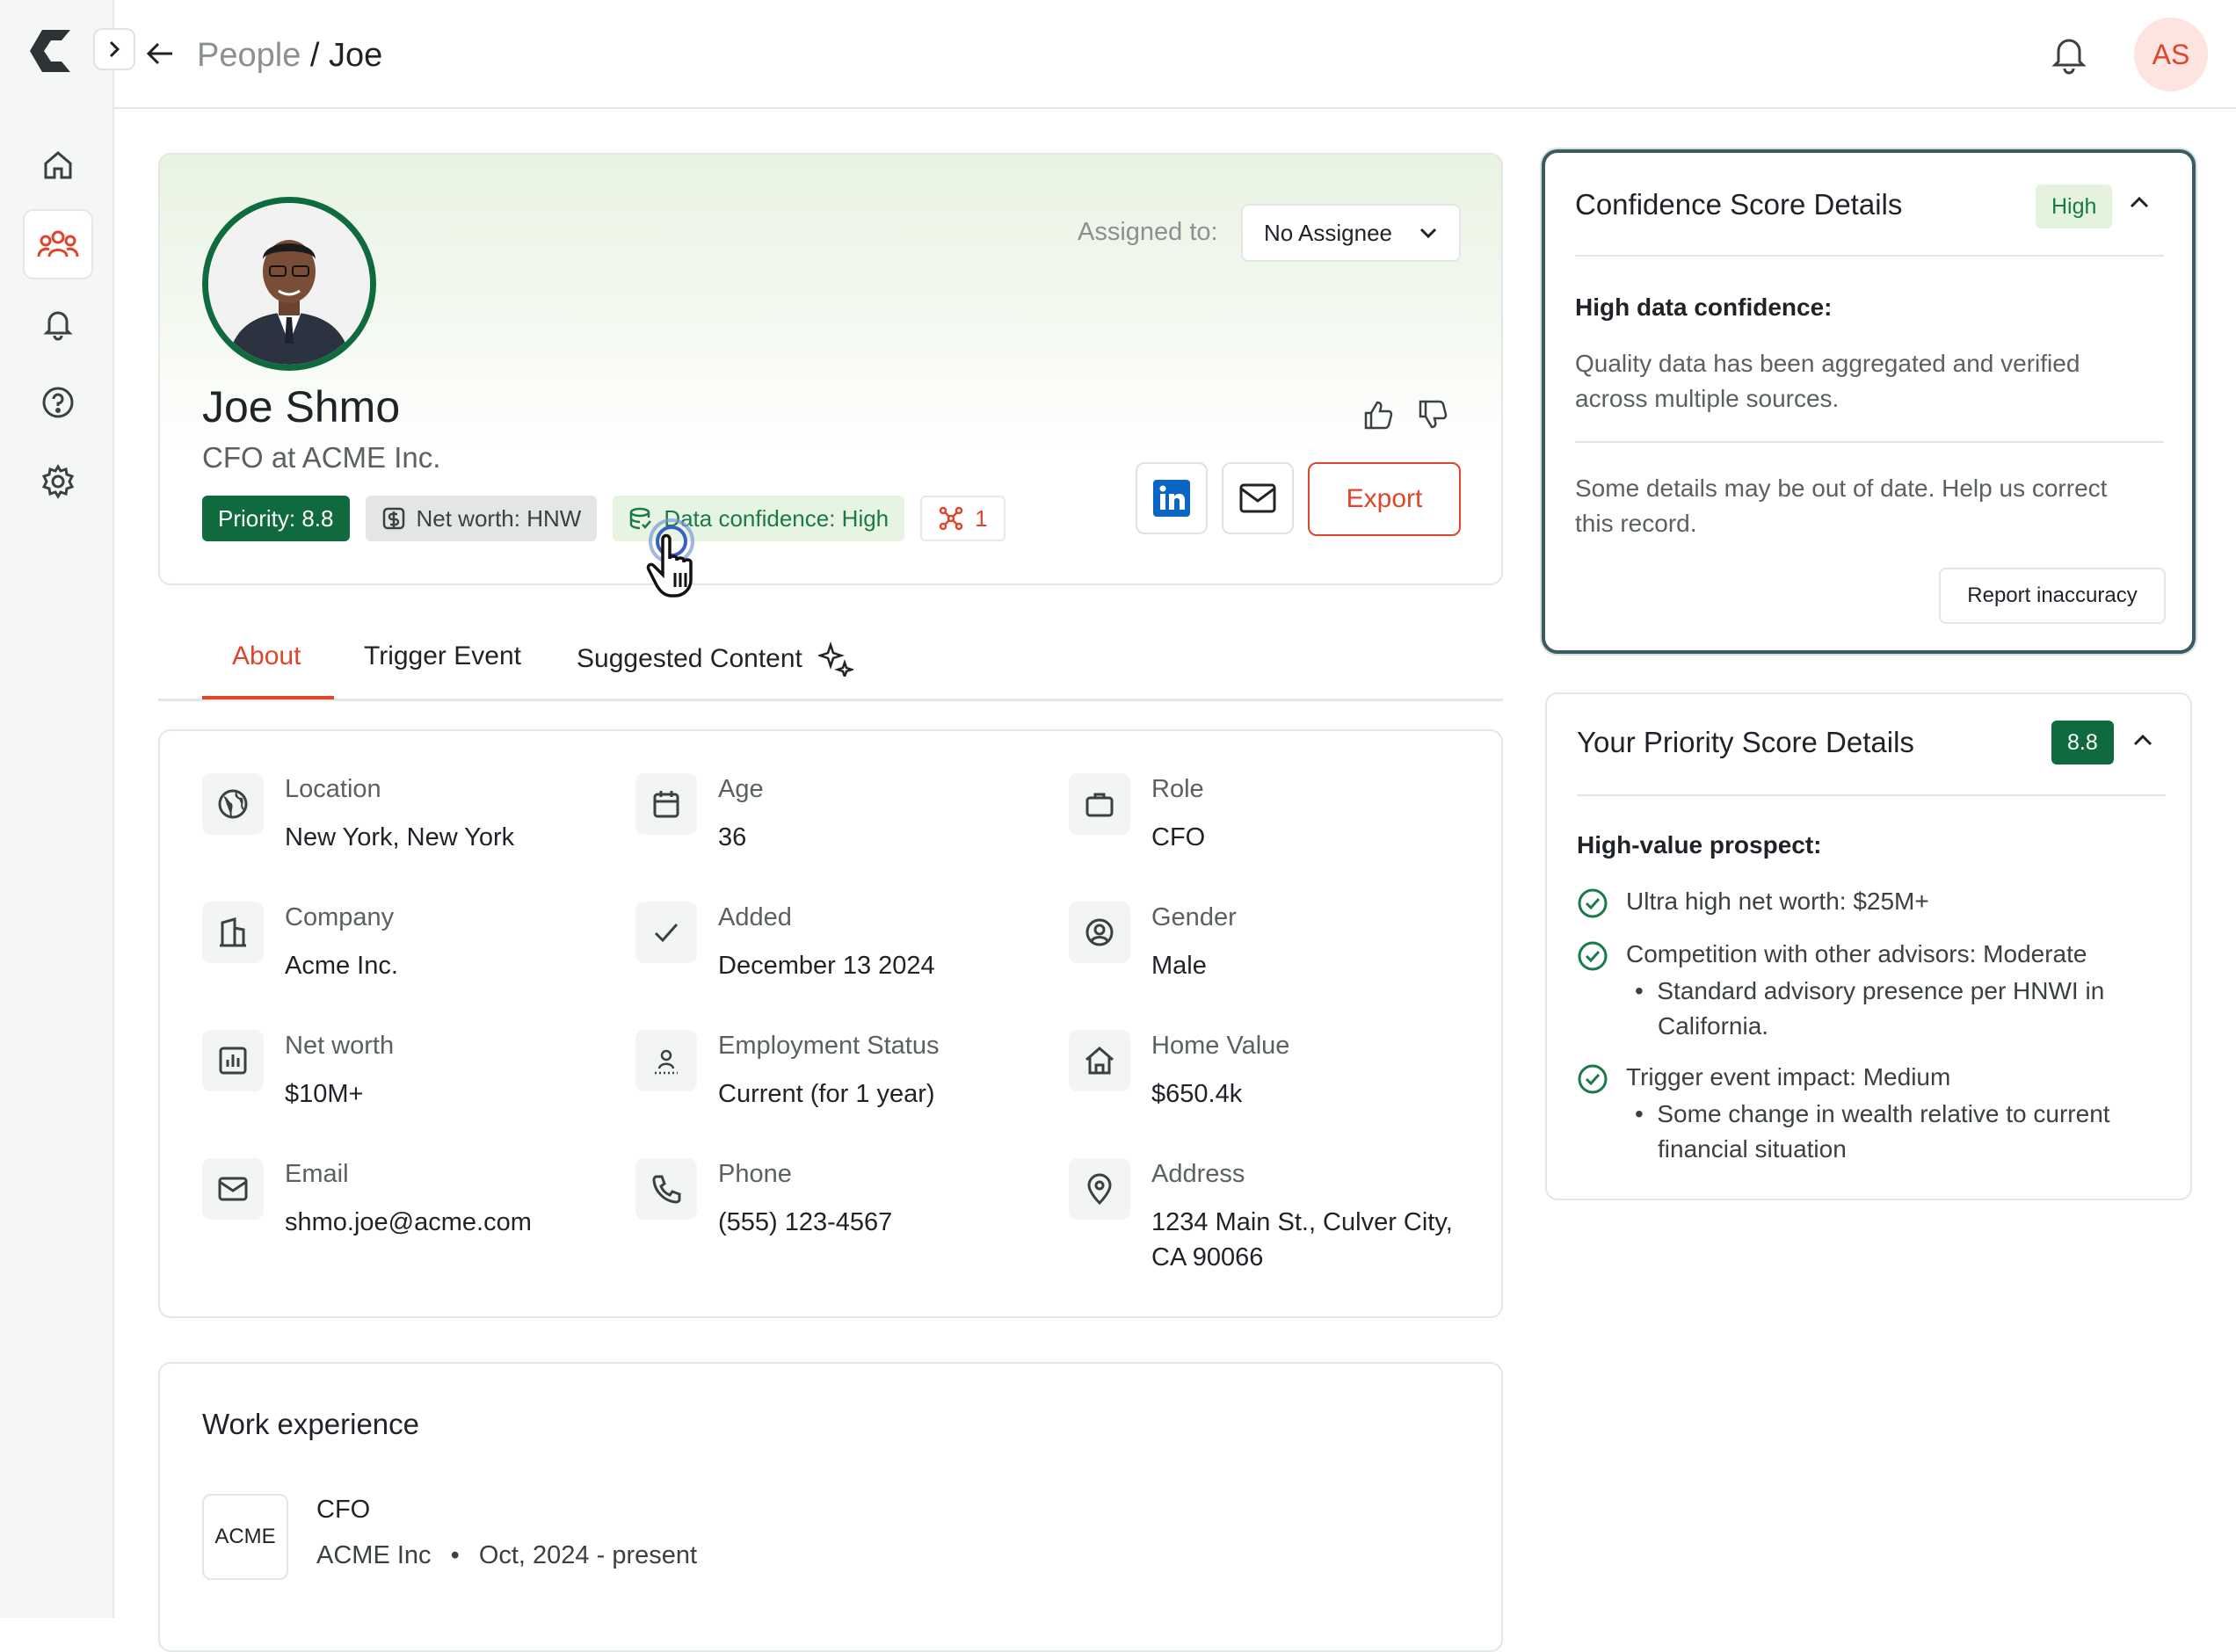  I want to click on field-value: Male, so click(1179, 966).